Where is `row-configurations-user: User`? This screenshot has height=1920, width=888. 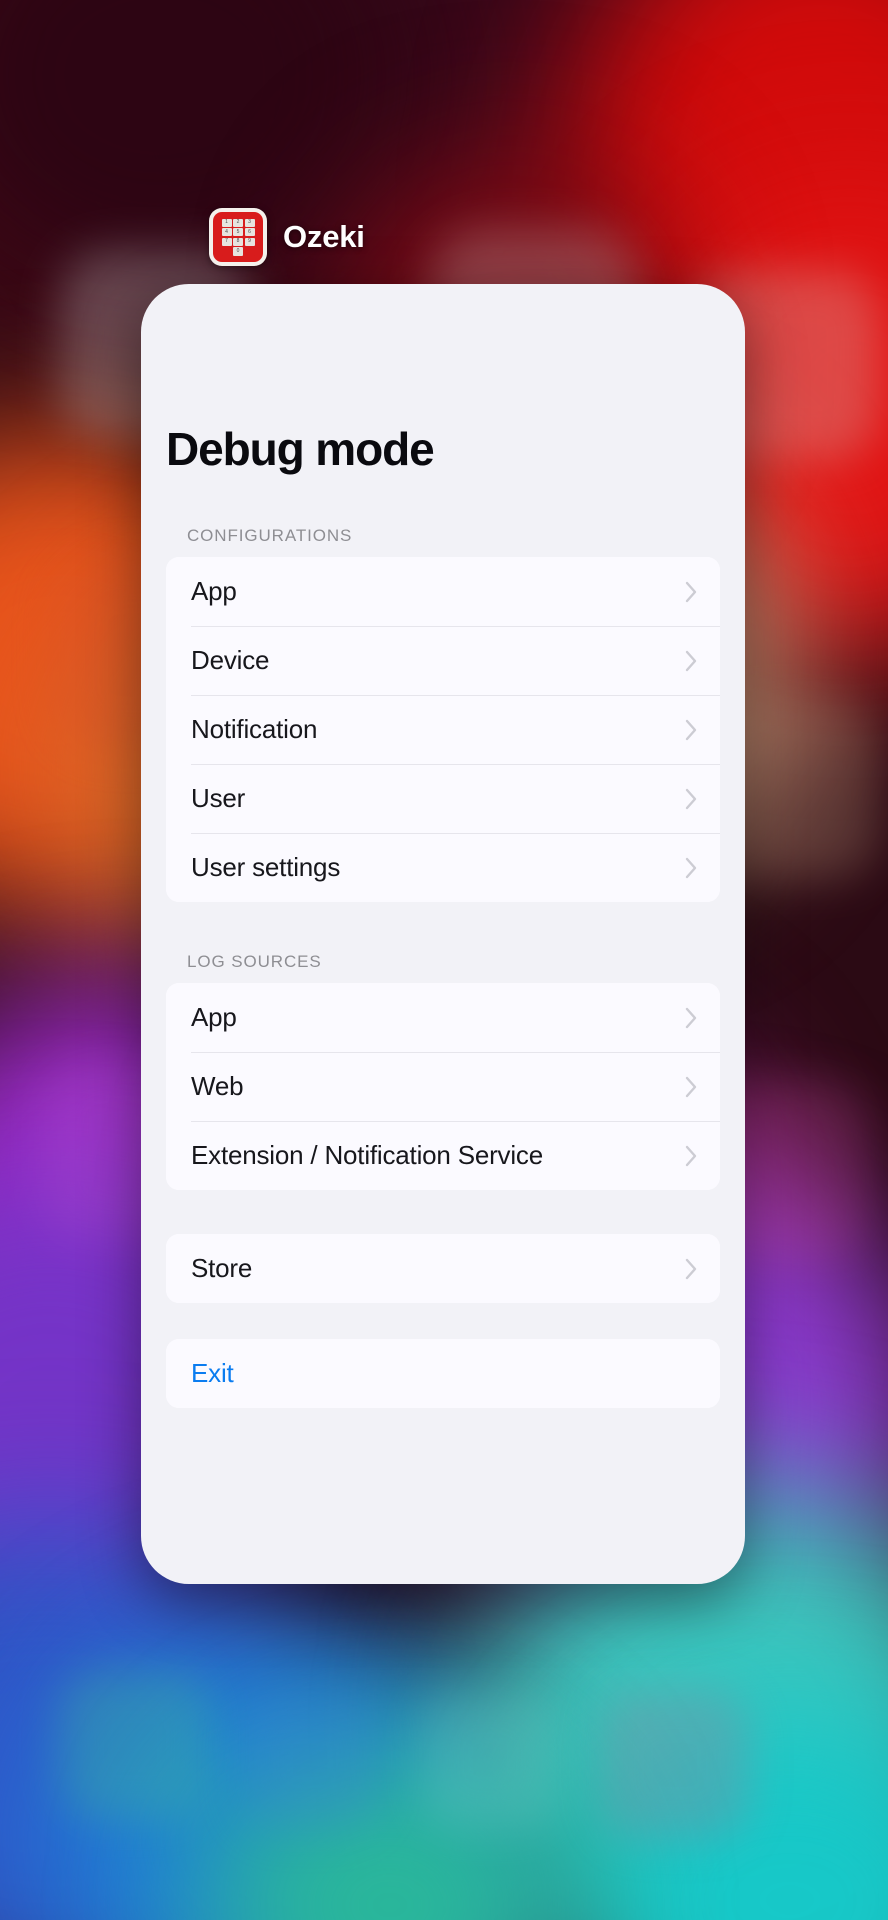 row-configurations-user: User is located at coordinates (443, 798).